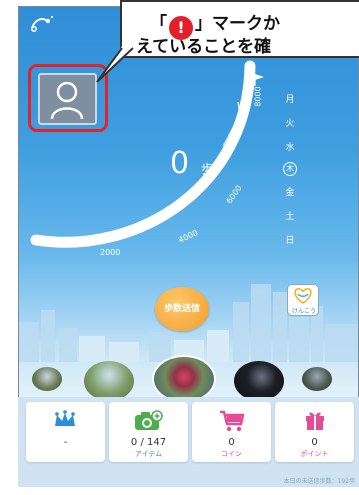 This screenshot has height=495, width=359. I want to click on weekday-sat: 土, so click(290, 217).